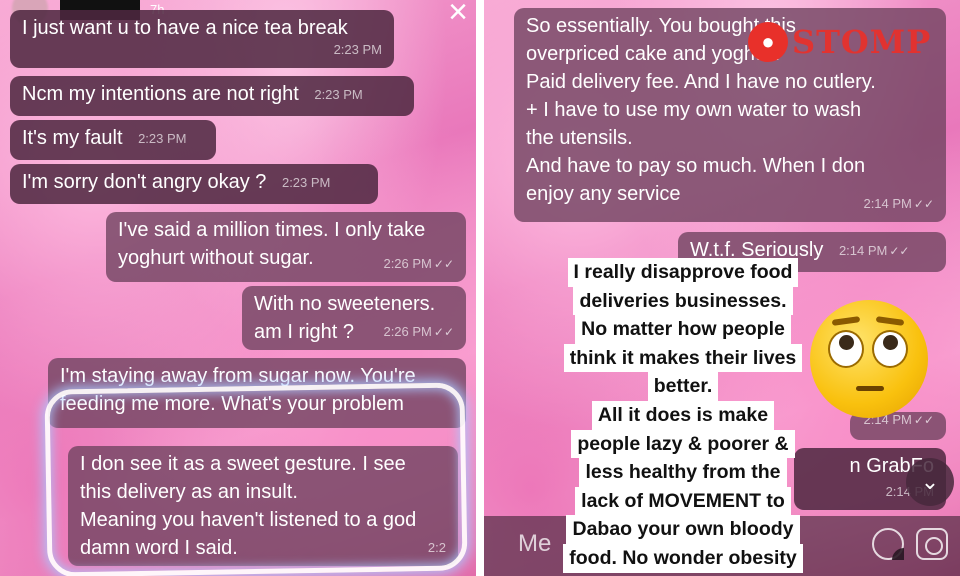 The width and height of the screenshot is (960, 576). I want to click on chevron-down-icon: ⌄, so click(930, 481).